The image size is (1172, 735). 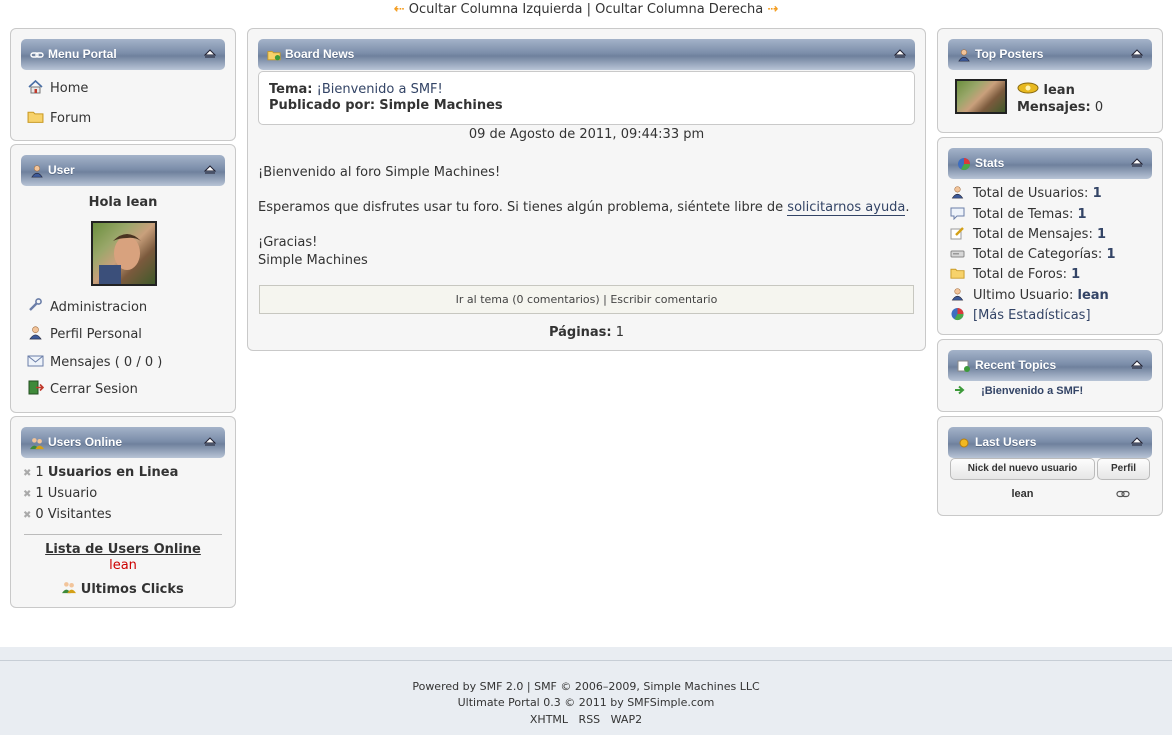 I want to click on stat-users: Total de Usuarios: 1, so click(x=1026, y=193).